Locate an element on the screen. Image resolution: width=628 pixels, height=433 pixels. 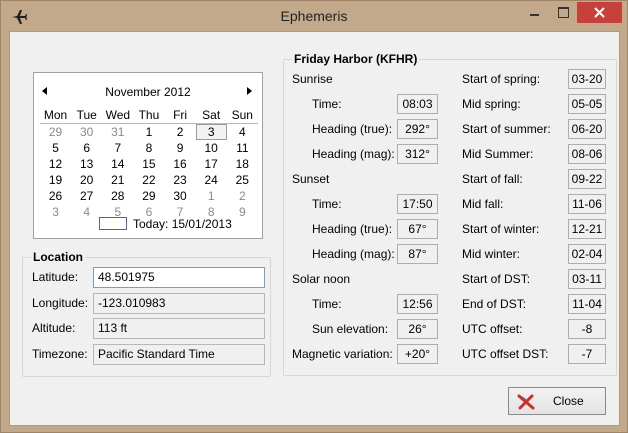
calendar-day: 12 is located at coordinates (55, 164).